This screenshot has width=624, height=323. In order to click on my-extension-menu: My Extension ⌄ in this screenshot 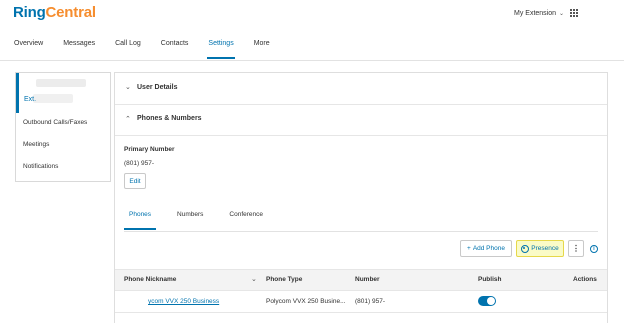, I will do `click(539, 13)`.